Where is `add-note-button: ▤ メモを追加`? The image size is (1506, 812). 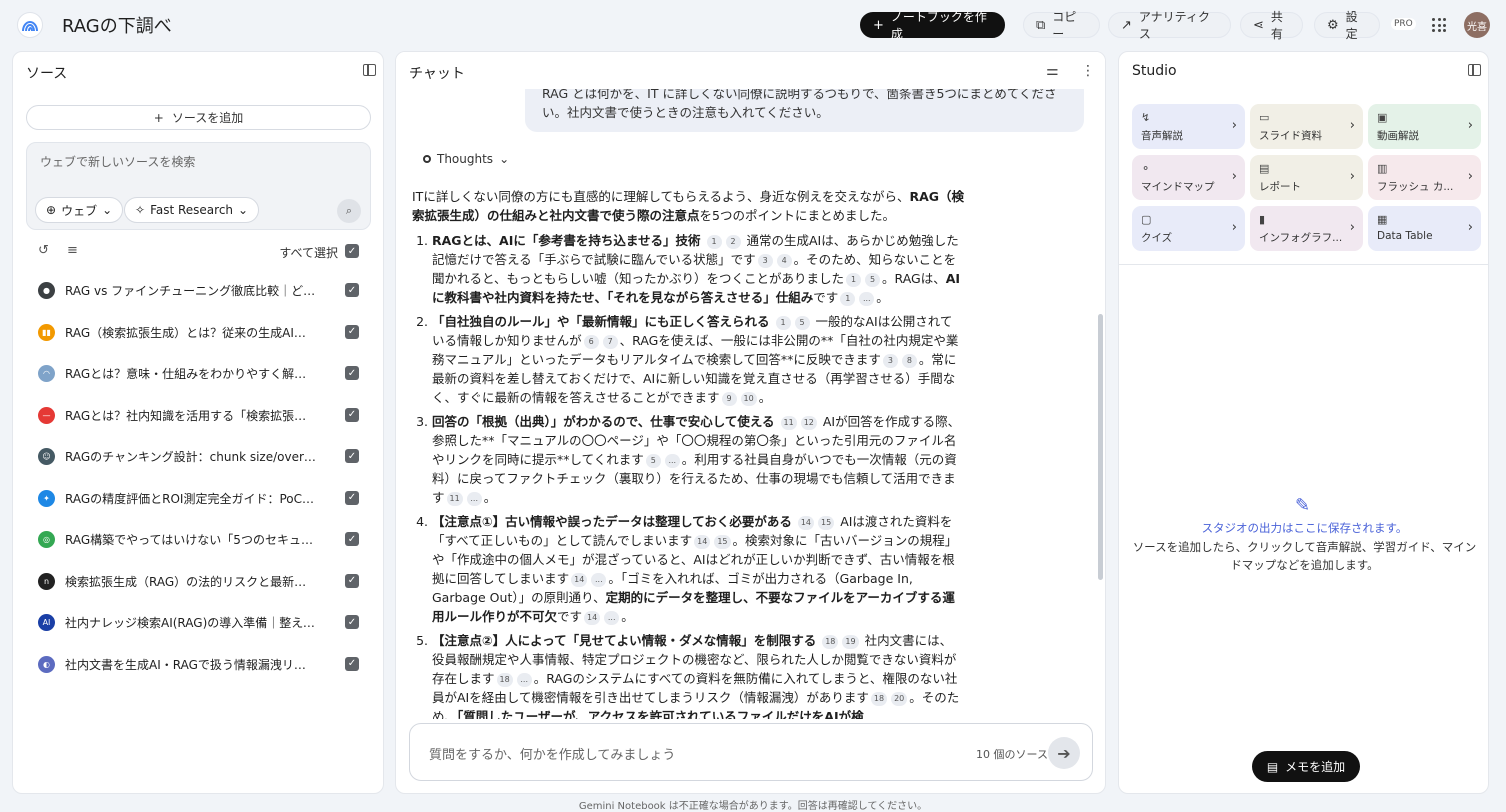 add-note-button: ▤ メモを追加 is located at coordinates (1306, 766).